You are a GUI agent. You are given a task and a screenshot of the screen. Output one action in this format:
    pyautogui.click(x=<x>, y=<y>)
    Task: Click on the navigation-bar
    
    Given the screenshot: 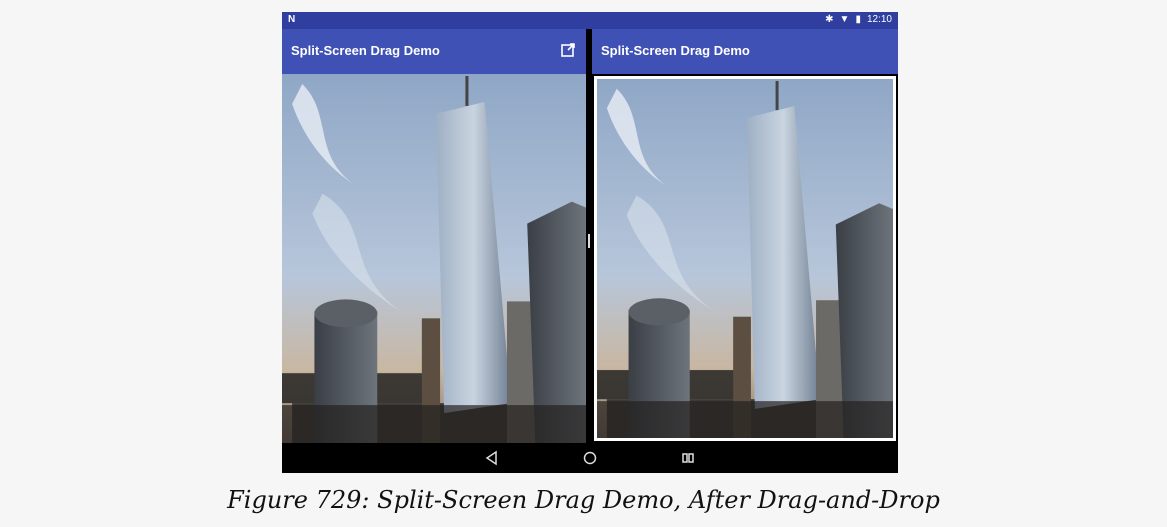 What is the action you would take?
    pyautogui.click(x=590, y=458)
    